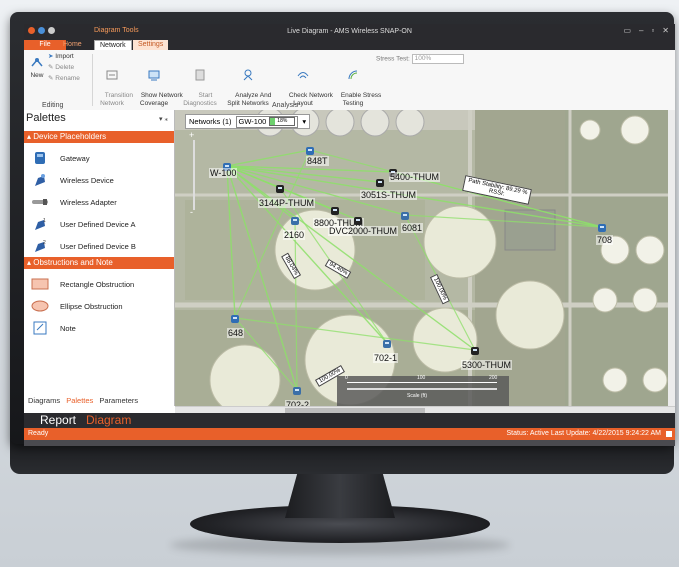 Image resolution: width=679 pixels, height=567 pixels. Describe the element at coordinates (389, 195) in the screenshot. I see `node-label: 3051S-THUM` at that location.